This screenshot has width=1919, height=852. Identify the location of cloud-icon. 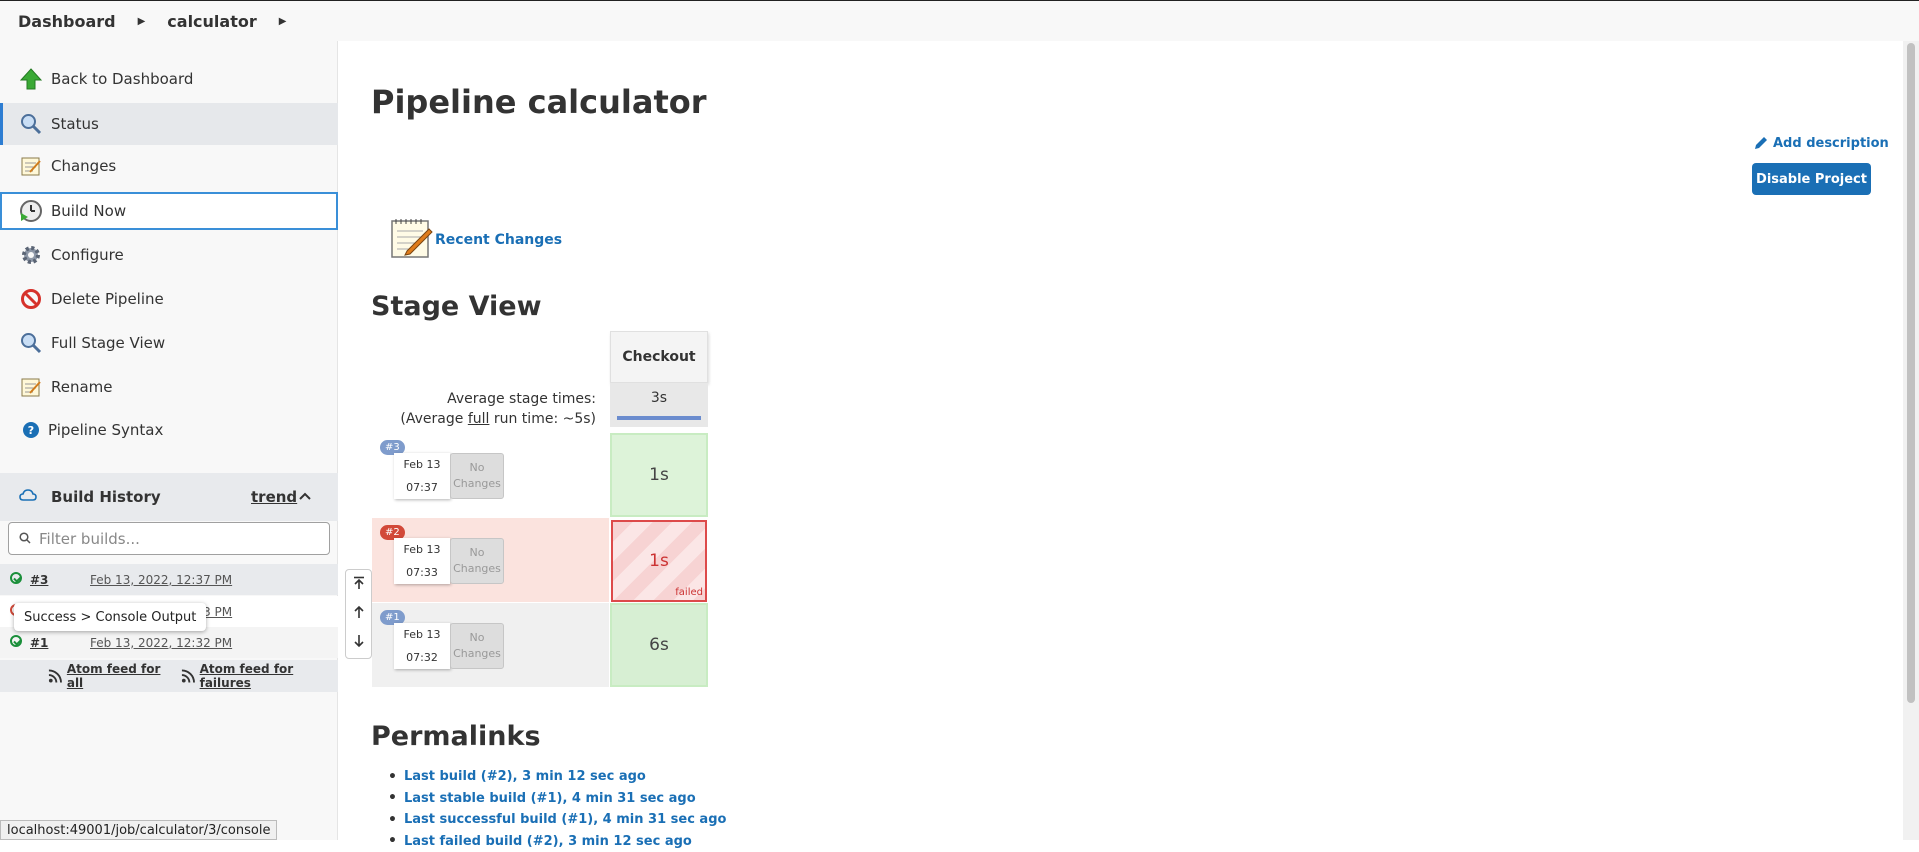
(28, 497).